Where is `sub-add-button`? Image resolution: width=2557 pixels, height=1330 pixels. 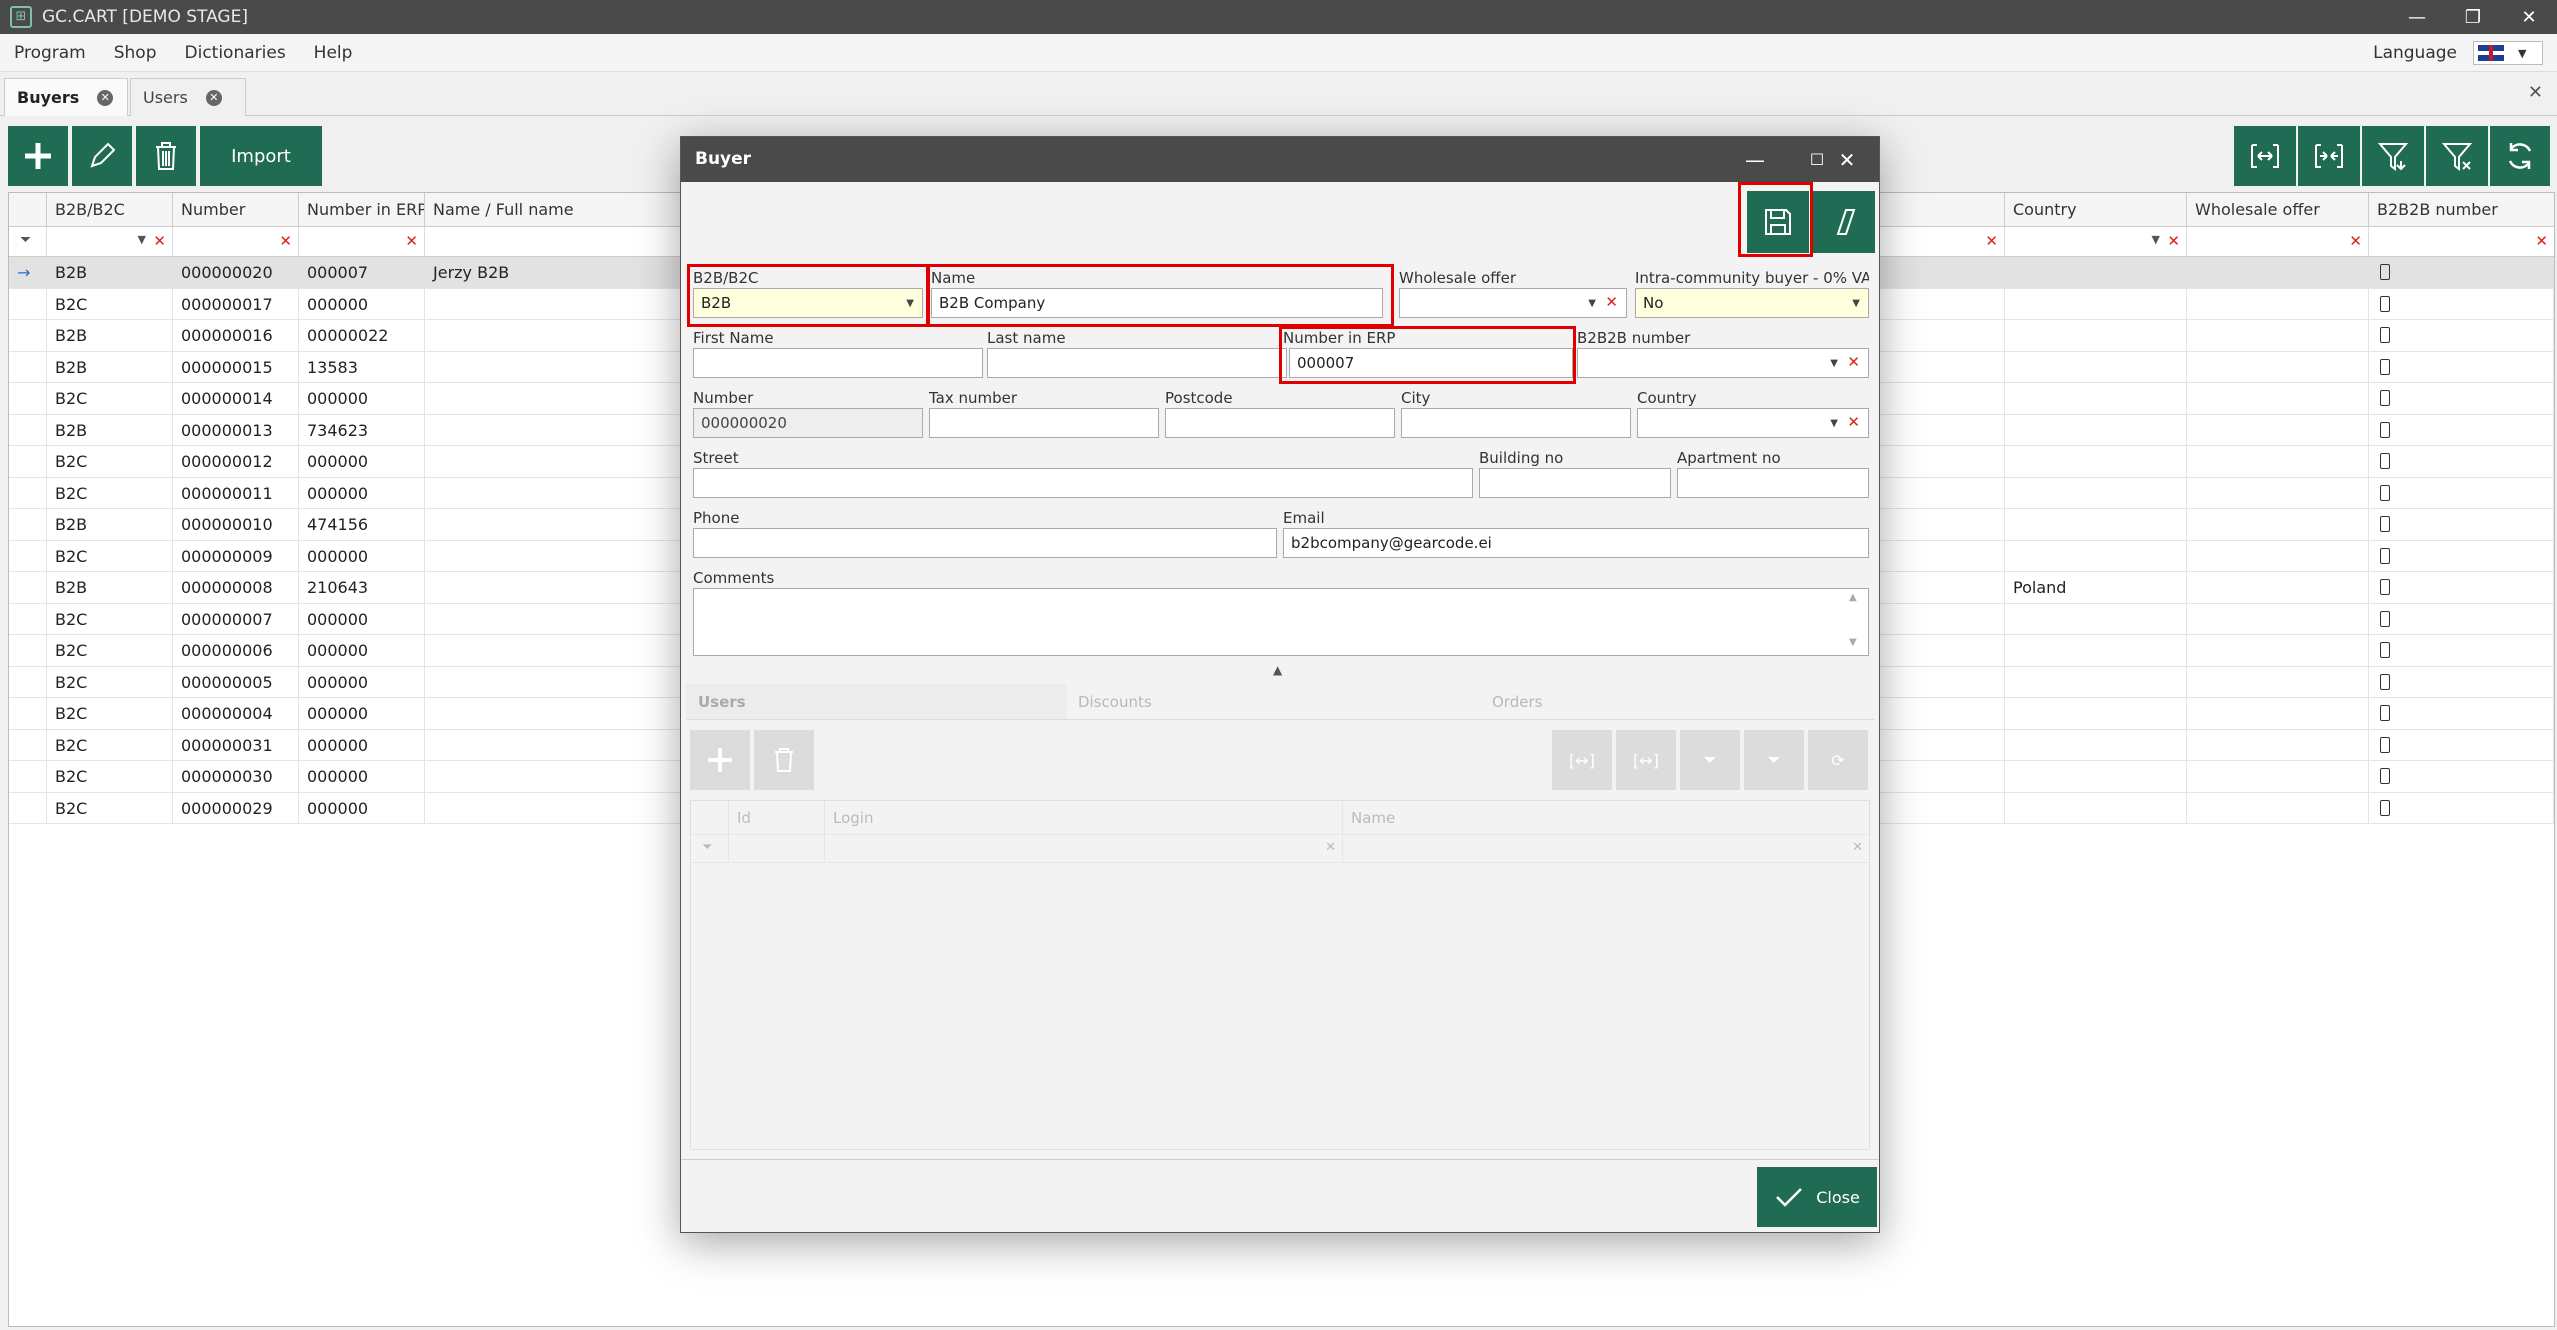
sub-add-button is located at coordinates (720, 760).